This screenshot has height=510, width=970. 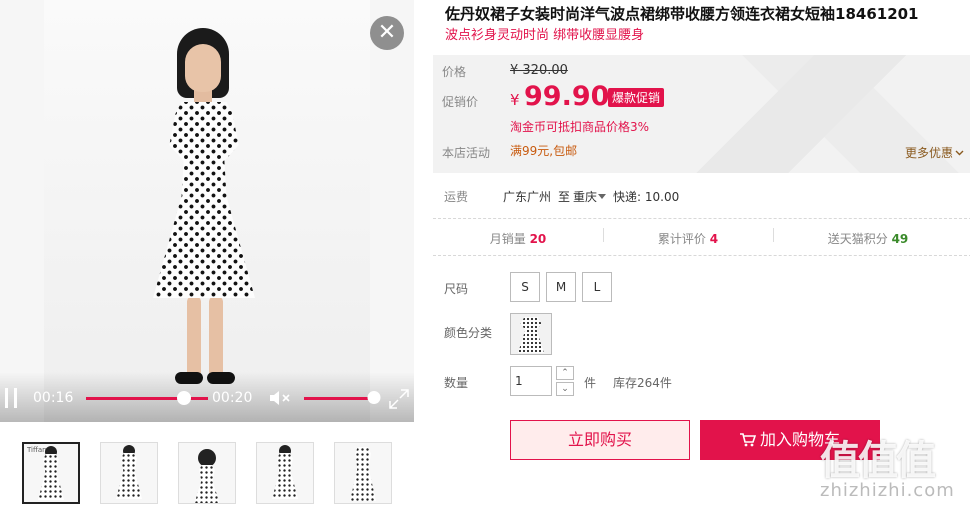 What do you see at coordinates (531, 381) in the screenshot?
I see `quantity-input` at bounding box center [531, 381].